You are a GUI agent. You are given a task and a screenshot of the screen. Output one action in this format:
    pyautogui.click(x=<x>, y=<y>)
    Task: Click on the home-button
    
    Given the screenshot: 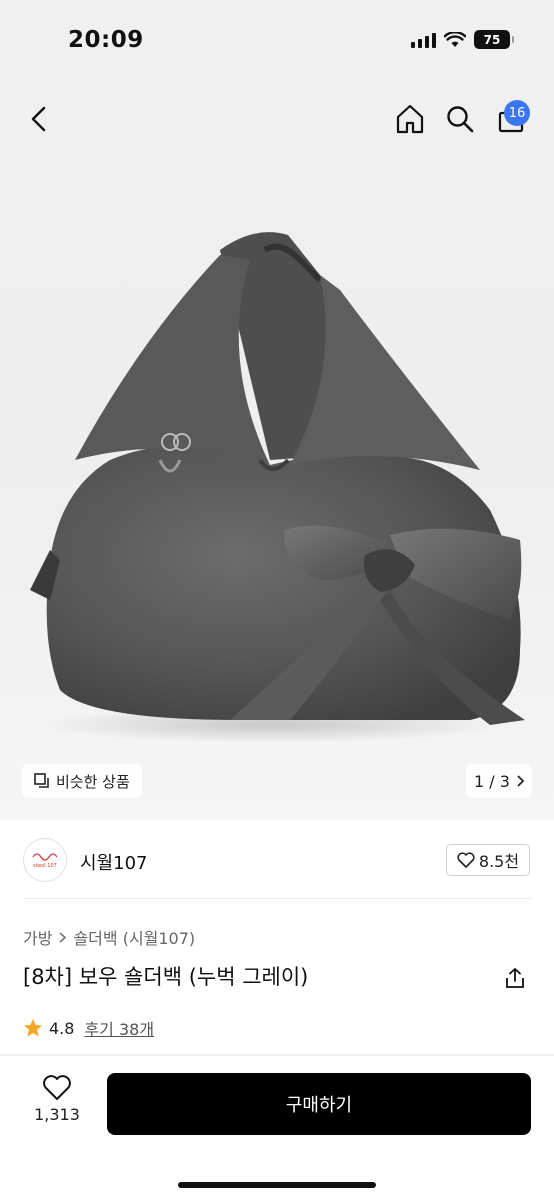 What is the action you would take?
    pyautogui.click(x=410, y=119)
    